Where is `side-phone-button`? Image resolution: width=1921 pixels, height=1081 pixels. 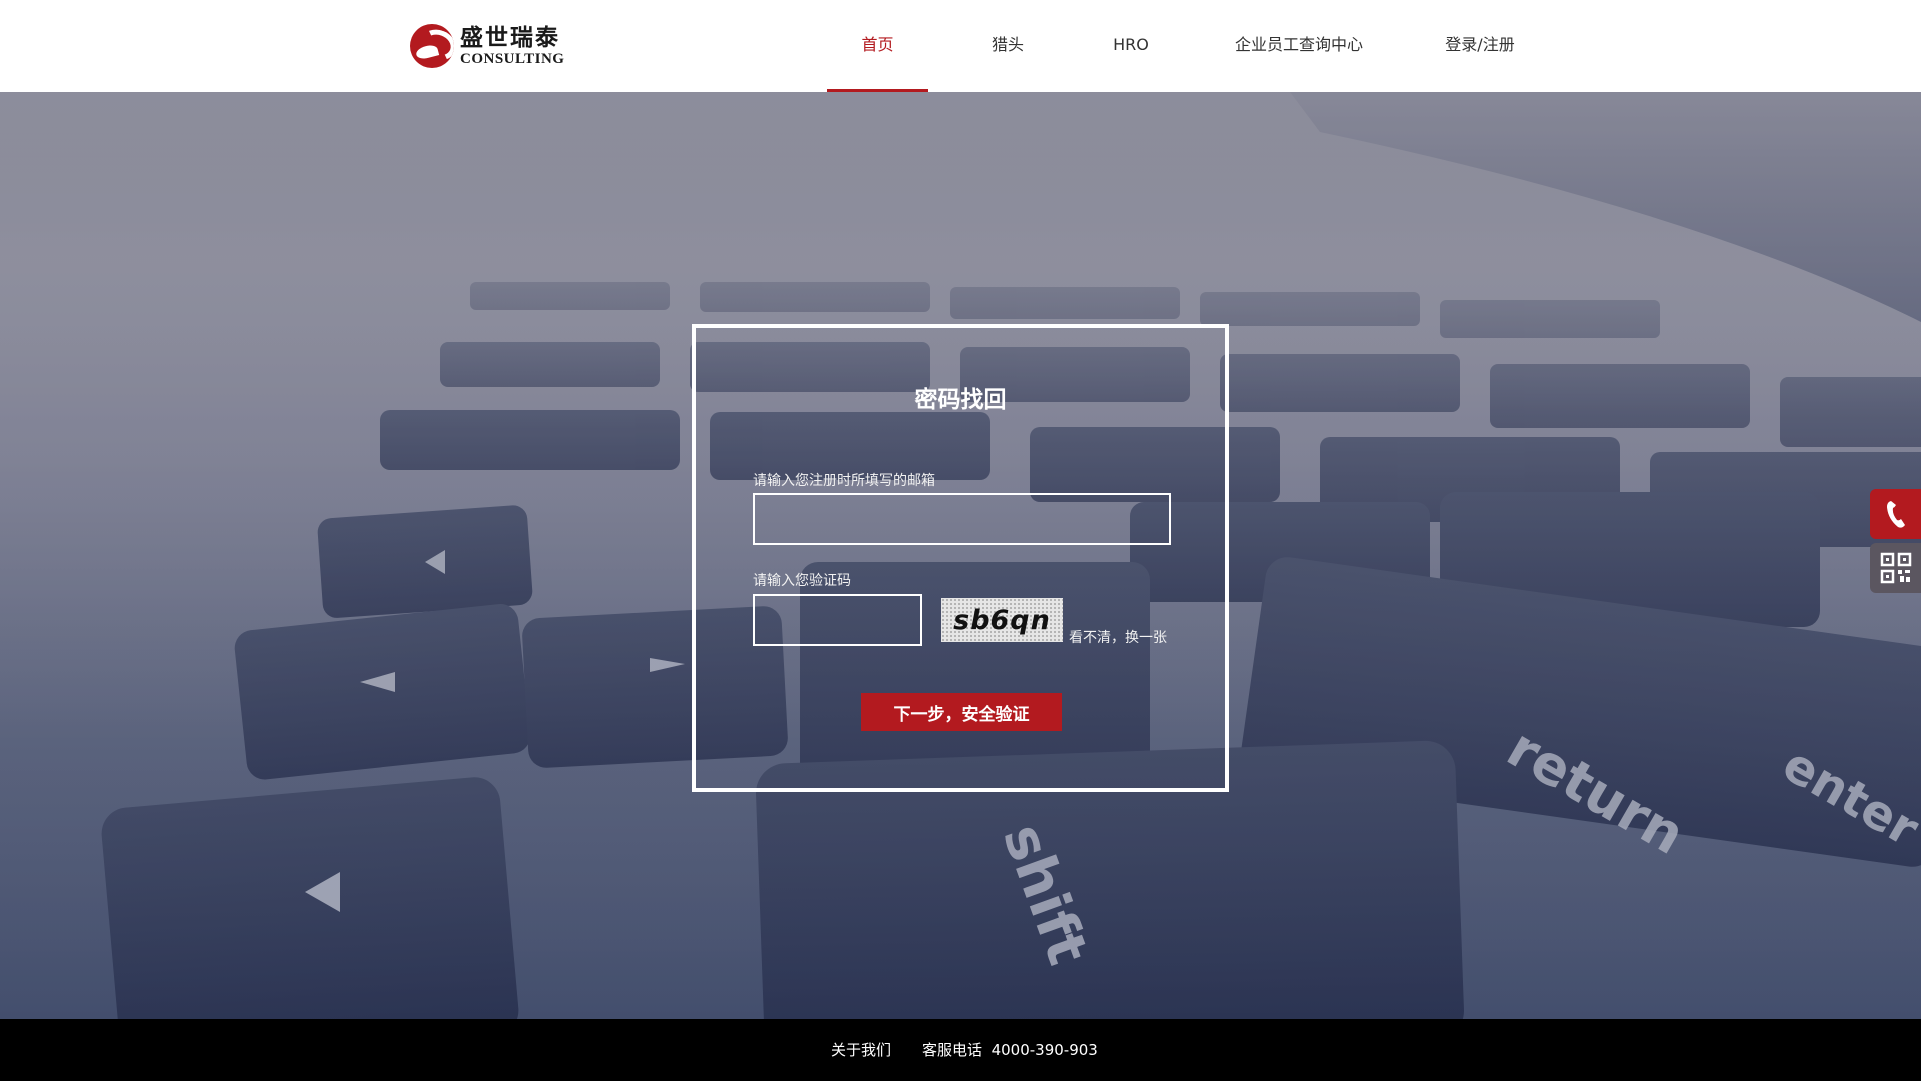 side-phone-button is located at coordinates (1895, 514).